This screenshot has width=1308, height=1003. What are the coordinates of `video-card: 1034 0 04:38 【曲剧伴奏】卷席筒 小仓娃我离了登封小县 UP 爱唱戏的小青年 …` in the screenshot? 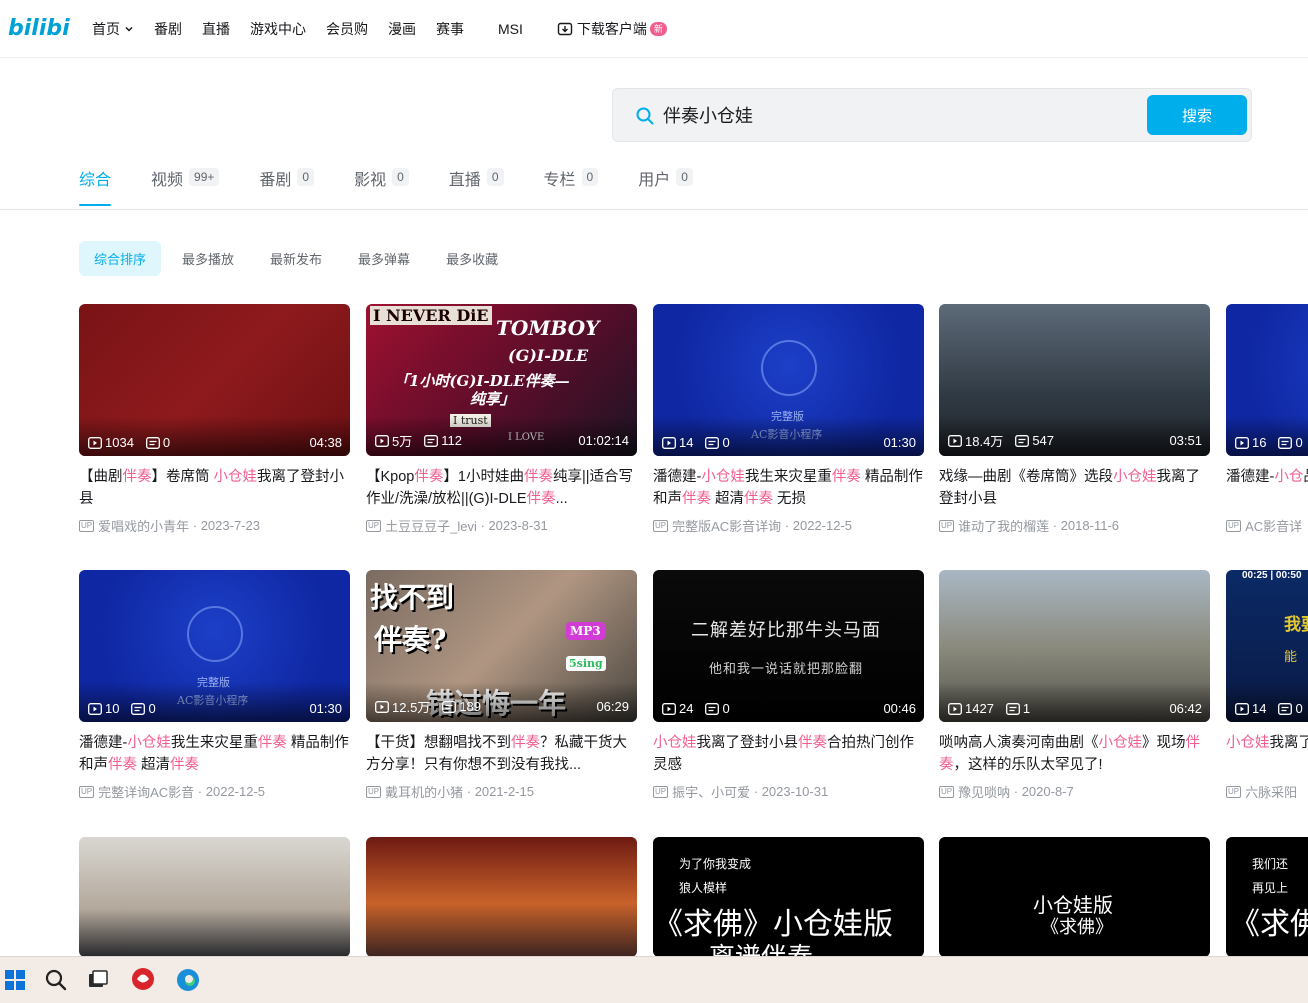 It's located at (215, 419).